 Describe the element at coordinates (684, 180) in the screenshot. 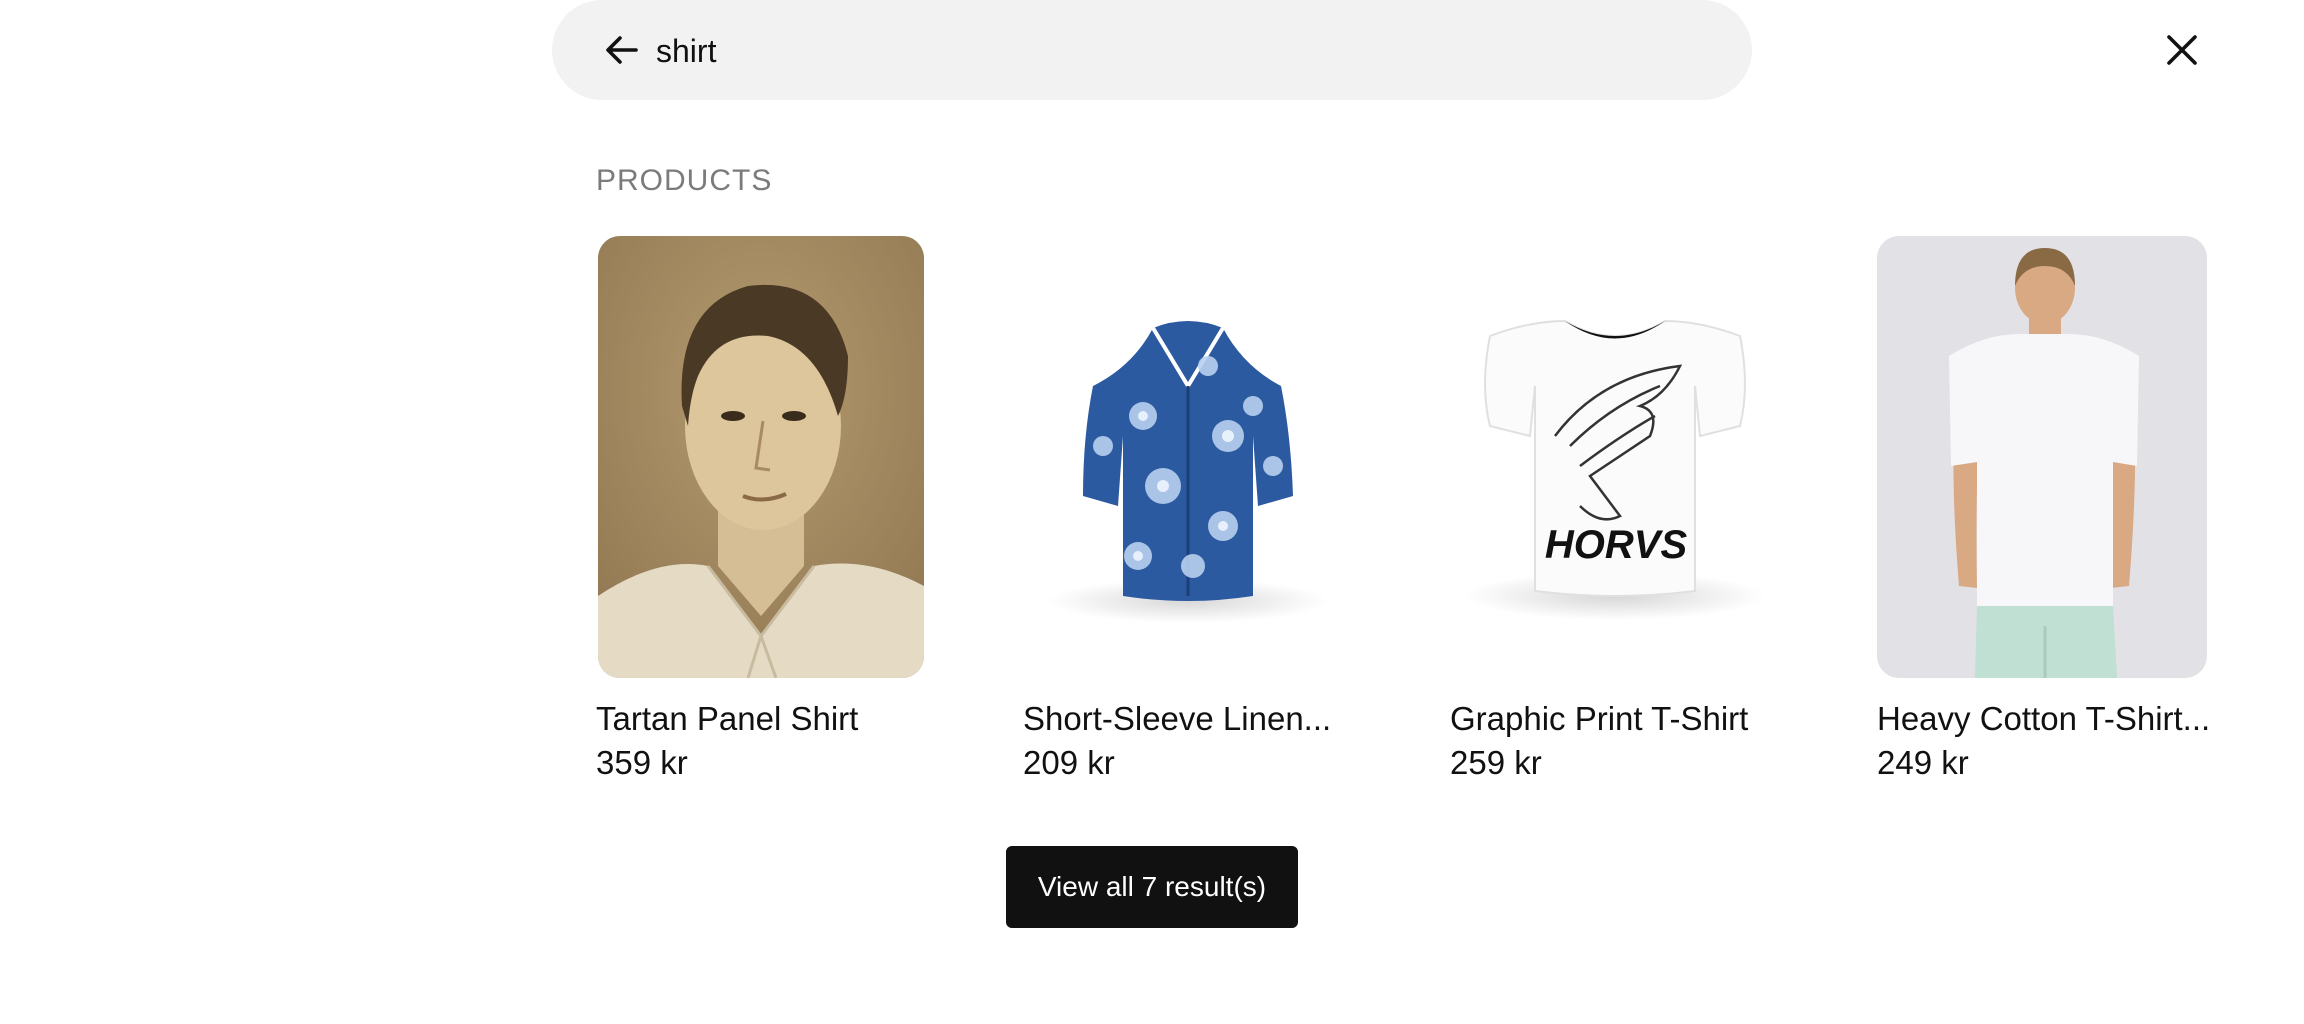

I see `section-title-products: PRODUCTS` at that location.